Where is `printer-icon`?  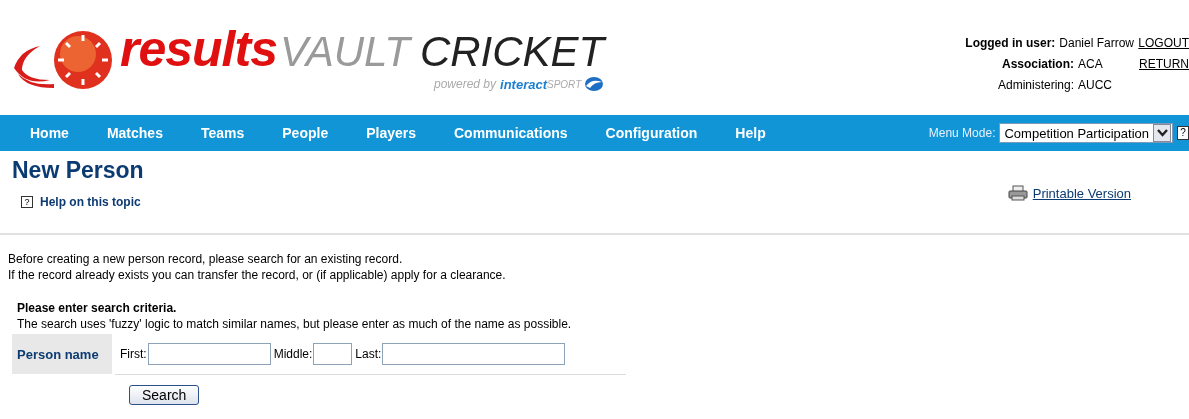 printer-icon is located at coordinates (1017, 193).